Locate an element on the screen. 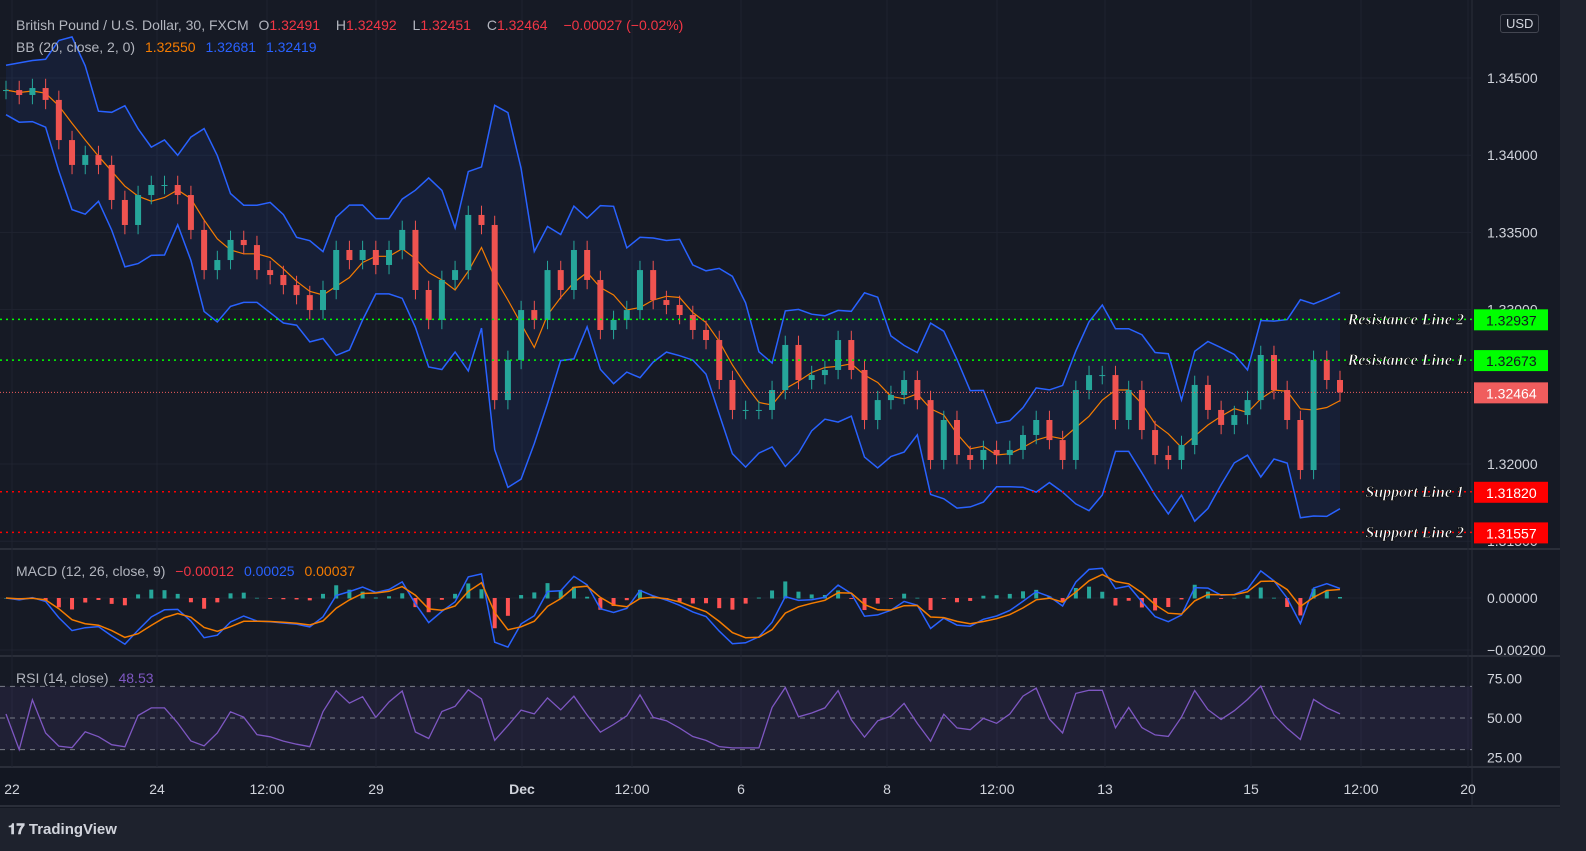  price-tick-label: 1.33500 is located at coordinates (1512, 232).